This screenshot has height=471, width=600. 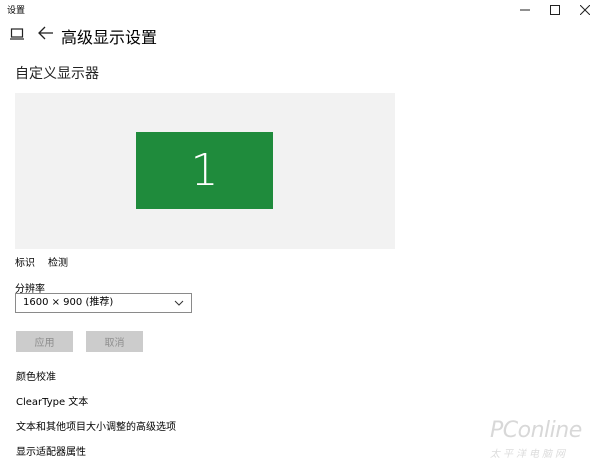 What do you see at coordinates (300, 35) in the screenshot?
I see `page-header: 高级显示设置` at bounding box center [300, 35].